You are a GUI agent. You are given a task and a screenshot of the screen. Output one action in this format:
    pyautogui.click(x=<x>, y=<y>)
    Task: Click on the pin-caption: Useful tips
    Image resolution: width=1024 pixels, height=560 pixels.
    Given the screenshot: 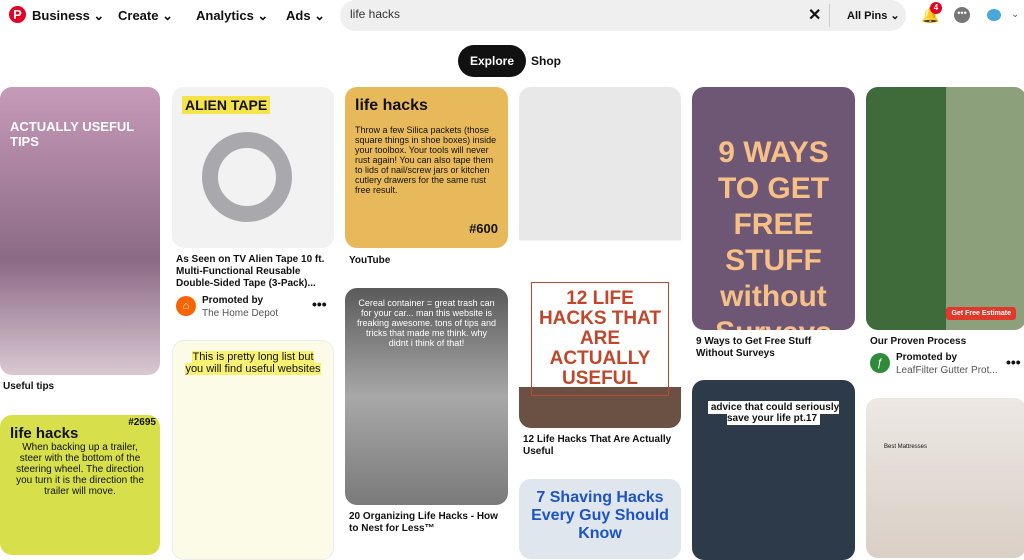 What is the action you would take?
    pyautogui.click(x=28, y=387)
    